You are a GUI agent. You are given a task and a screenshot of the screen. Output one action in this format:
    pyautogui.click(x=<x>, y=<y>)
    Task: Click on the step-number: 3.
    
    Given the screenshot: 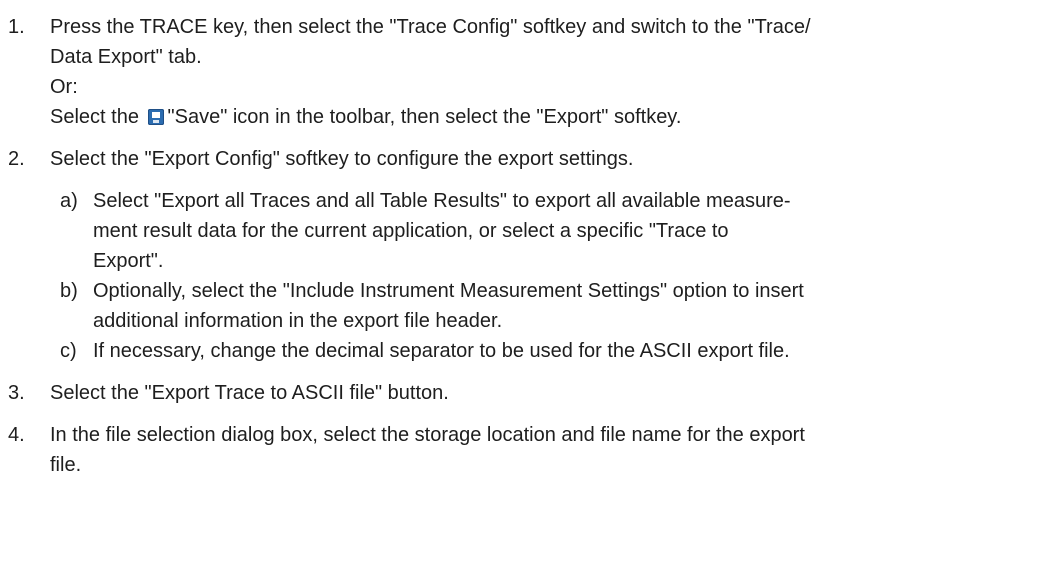 What is the action you would take?
    pyautogui.click(x=16, y=393)
    